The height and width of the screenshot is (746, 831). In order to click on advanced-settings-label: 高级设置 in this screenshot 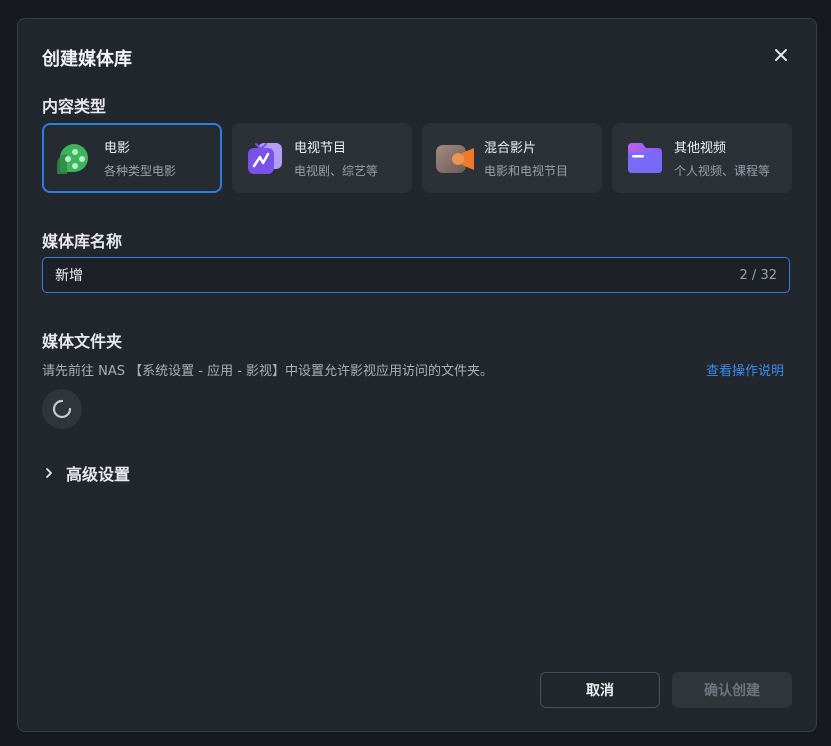, I will do `click(98, 474)`.